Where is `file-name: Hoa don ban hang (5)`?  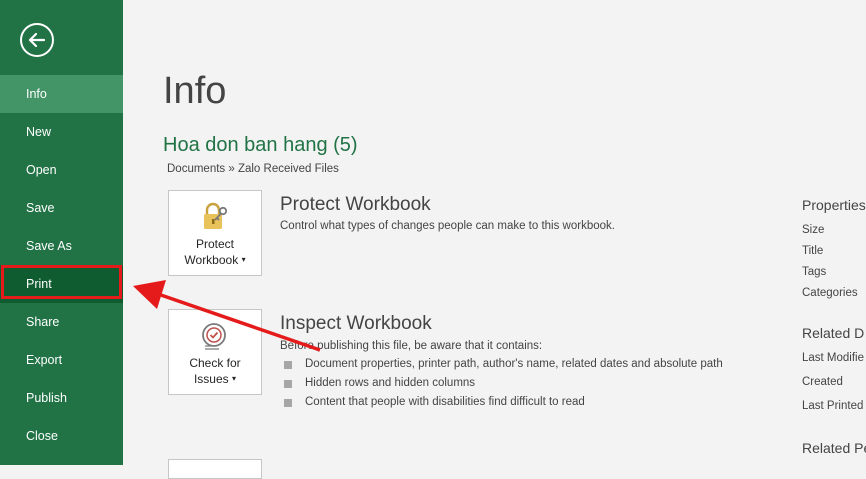
file-name: Hoa don ban hang (5) is located at coordinates (260, 145).